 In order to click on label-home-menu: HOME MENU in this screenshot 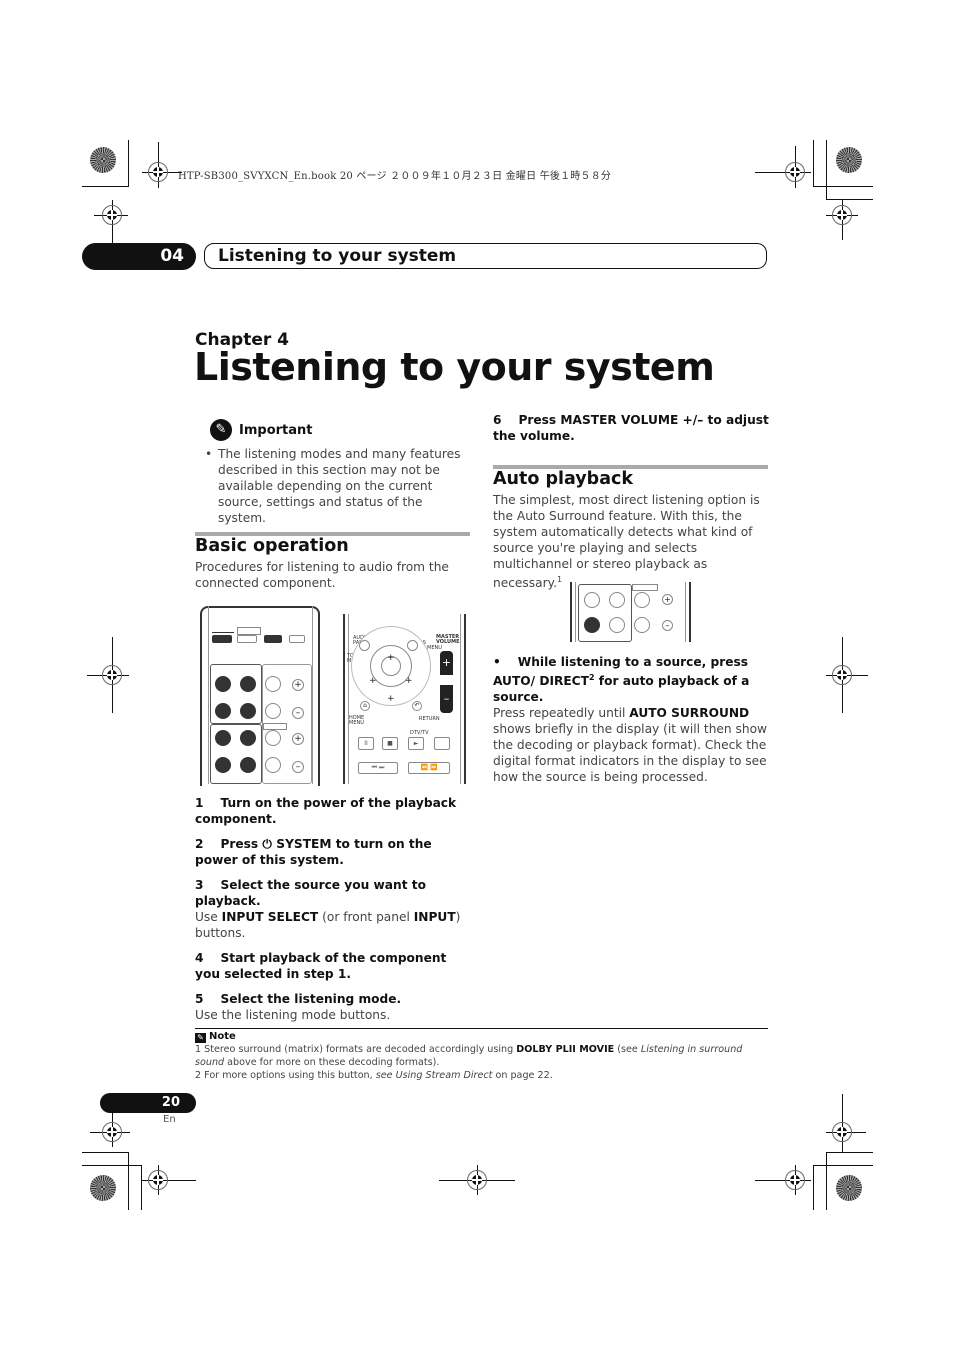, I will do `click(357, 720)`.